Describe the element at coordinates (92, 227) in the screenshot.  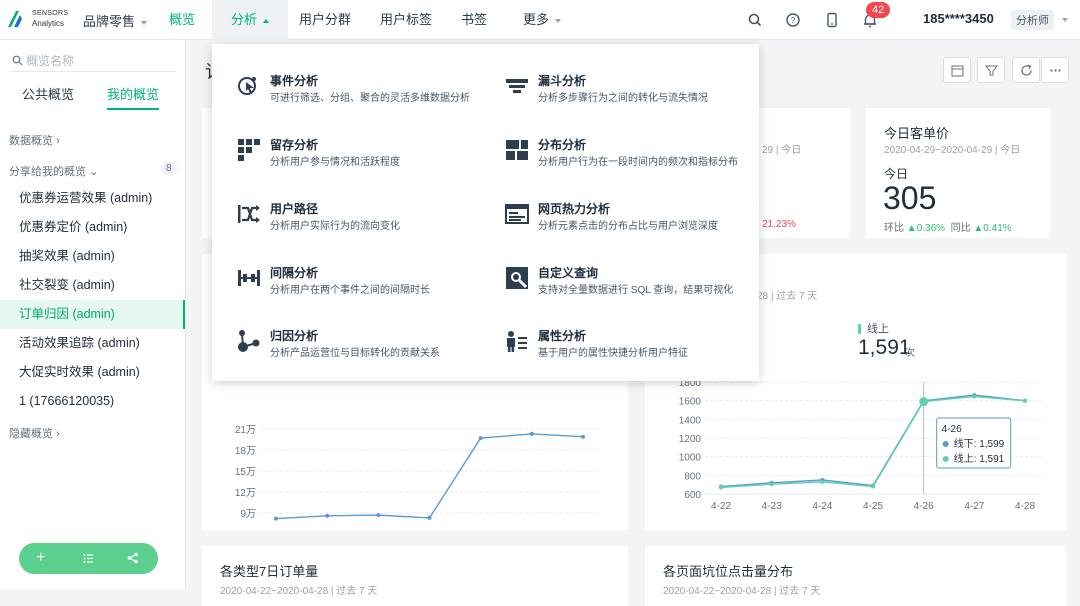
I see `sidebar-item-coupon-pricing: 优惠券定价 (admin)` at that location.